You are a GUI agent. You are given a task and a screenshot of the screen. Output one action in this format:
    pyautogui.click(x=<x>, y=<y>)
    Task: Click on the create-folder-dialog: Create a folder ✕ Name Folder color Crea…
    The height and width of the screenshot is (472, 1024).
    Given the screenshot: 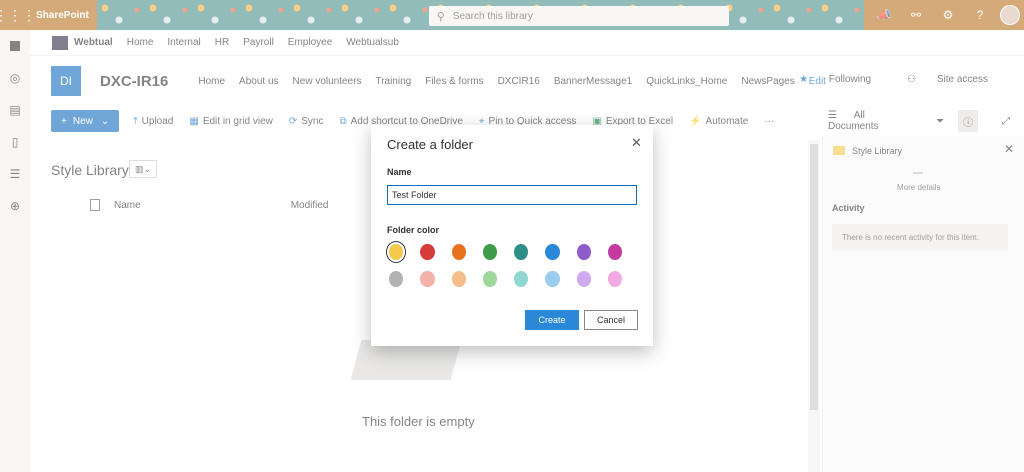 What is the action you would take?
    pyautogui.click(x=512, y=235)
    